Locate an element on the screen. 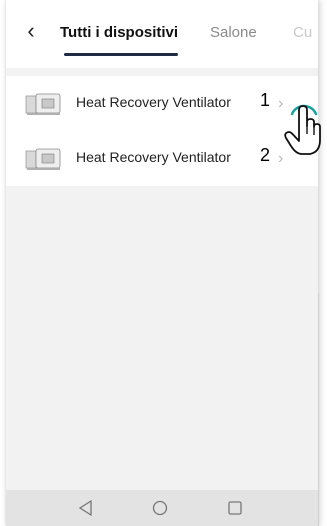  tab-all-devices: Tutti i dispositivi is located at coordinates (119, 32).